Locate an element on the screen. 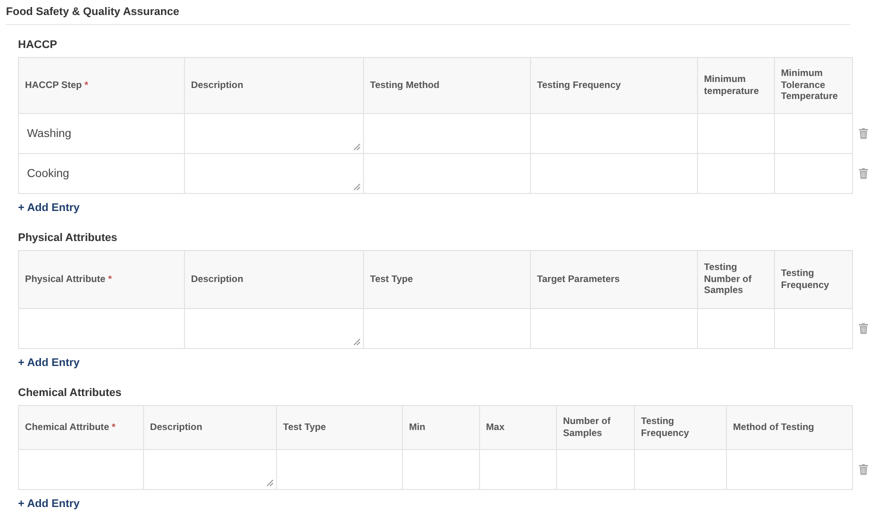 The height and width of the screenshot is (513, 871). page-title: Food Safety & Quality Assurance is located at coordinates (428, 15).